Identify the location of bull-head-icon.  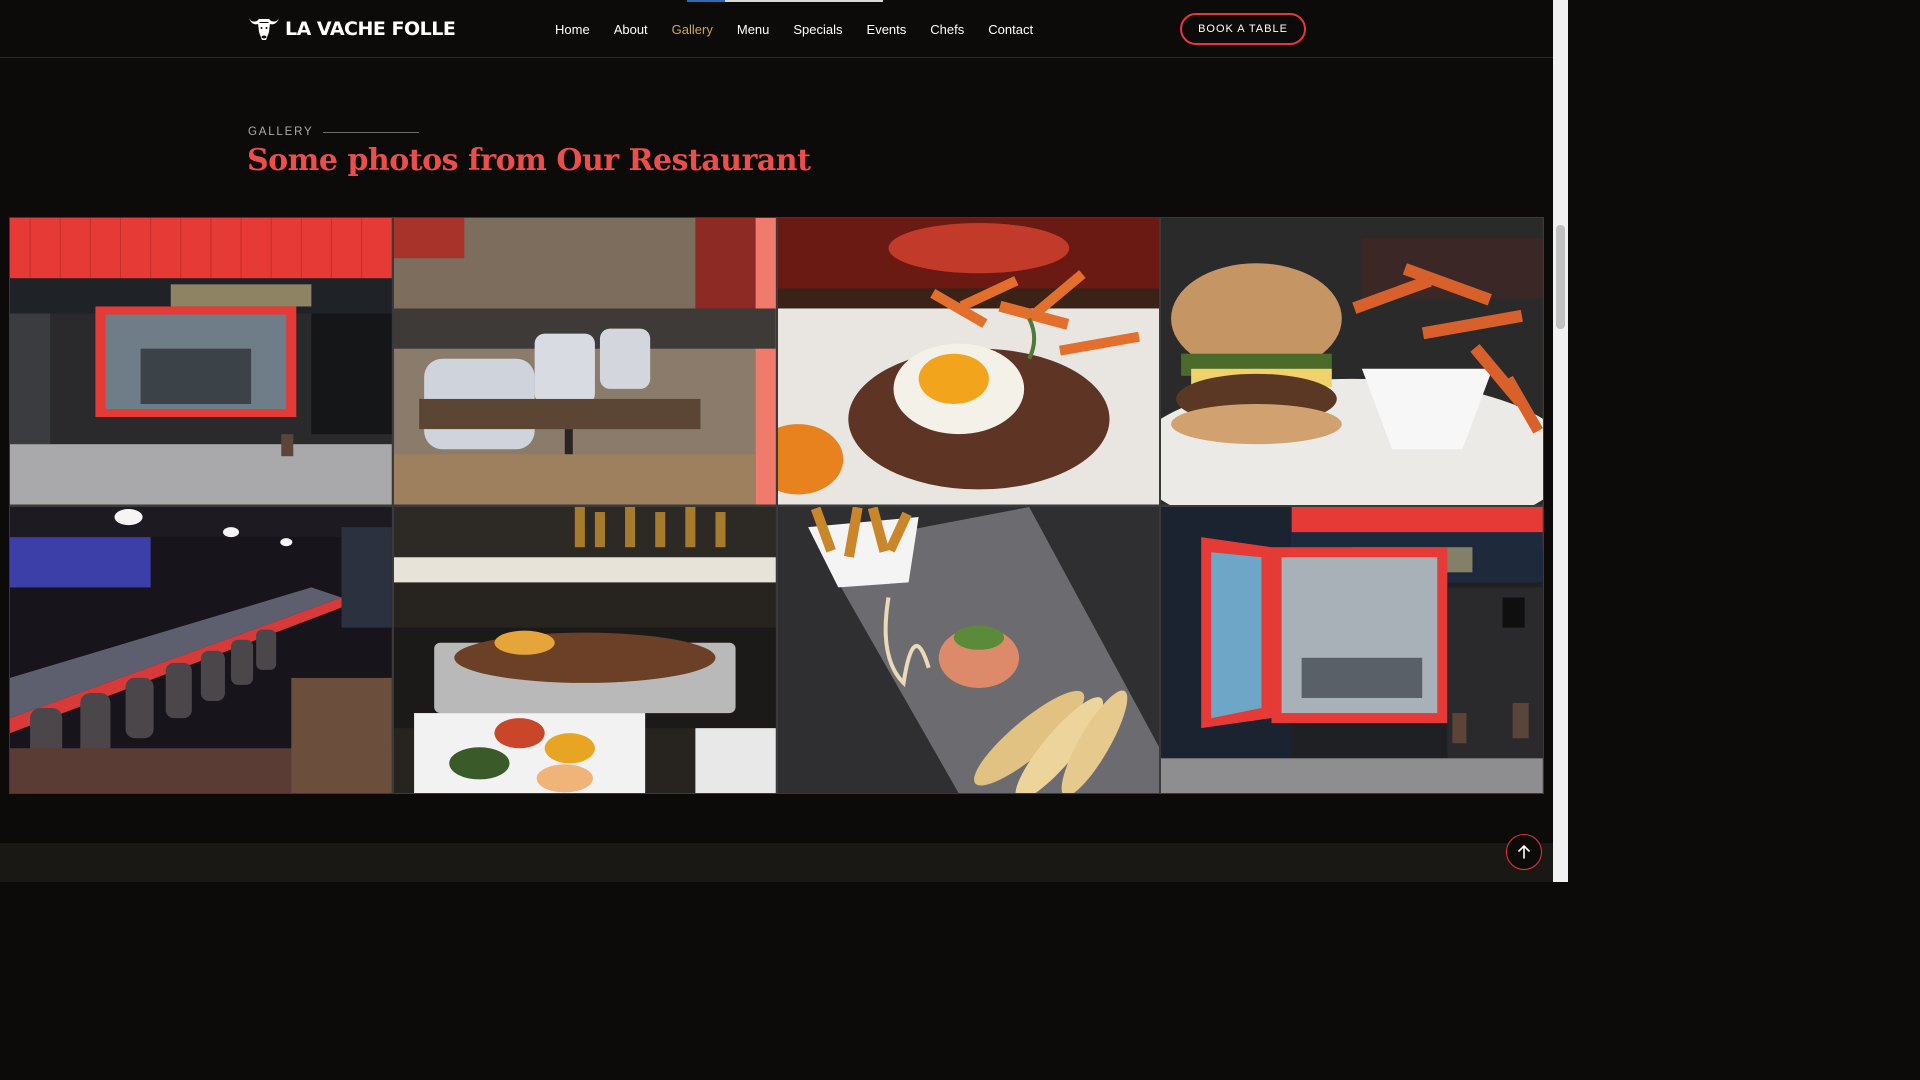
(264, 29).